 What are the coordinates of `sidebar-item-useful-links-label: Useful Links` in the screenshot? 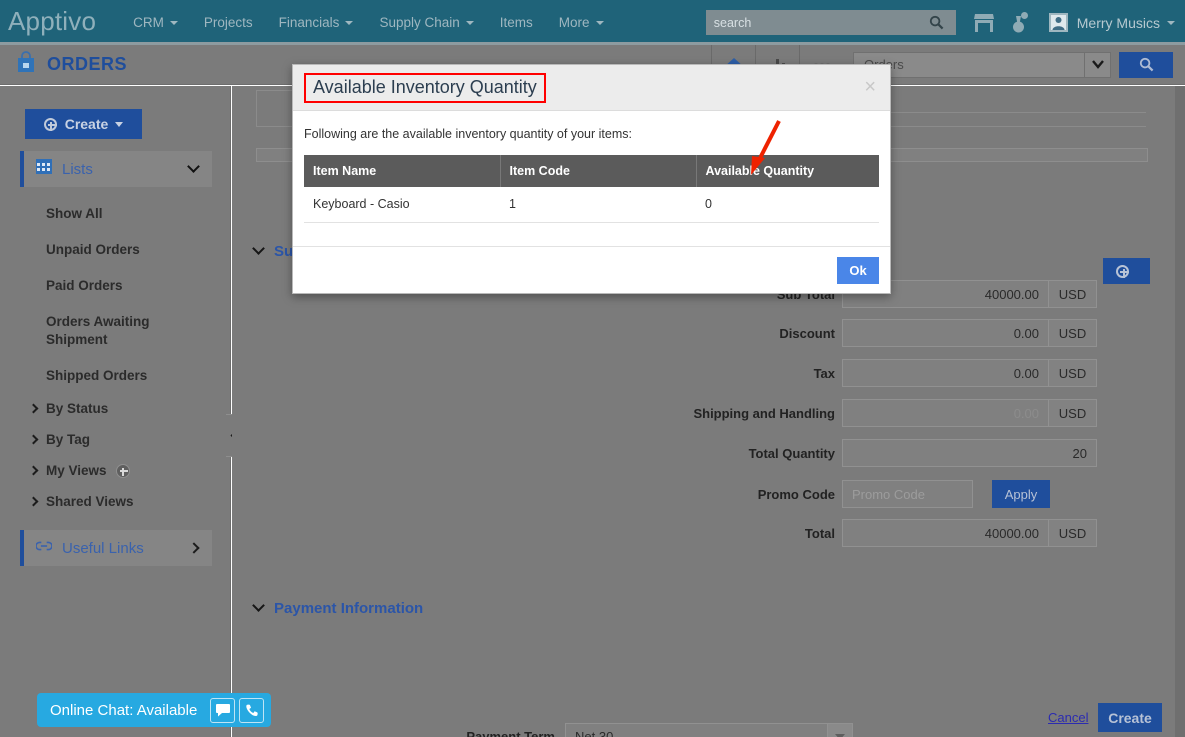 It's located at (103, 548).